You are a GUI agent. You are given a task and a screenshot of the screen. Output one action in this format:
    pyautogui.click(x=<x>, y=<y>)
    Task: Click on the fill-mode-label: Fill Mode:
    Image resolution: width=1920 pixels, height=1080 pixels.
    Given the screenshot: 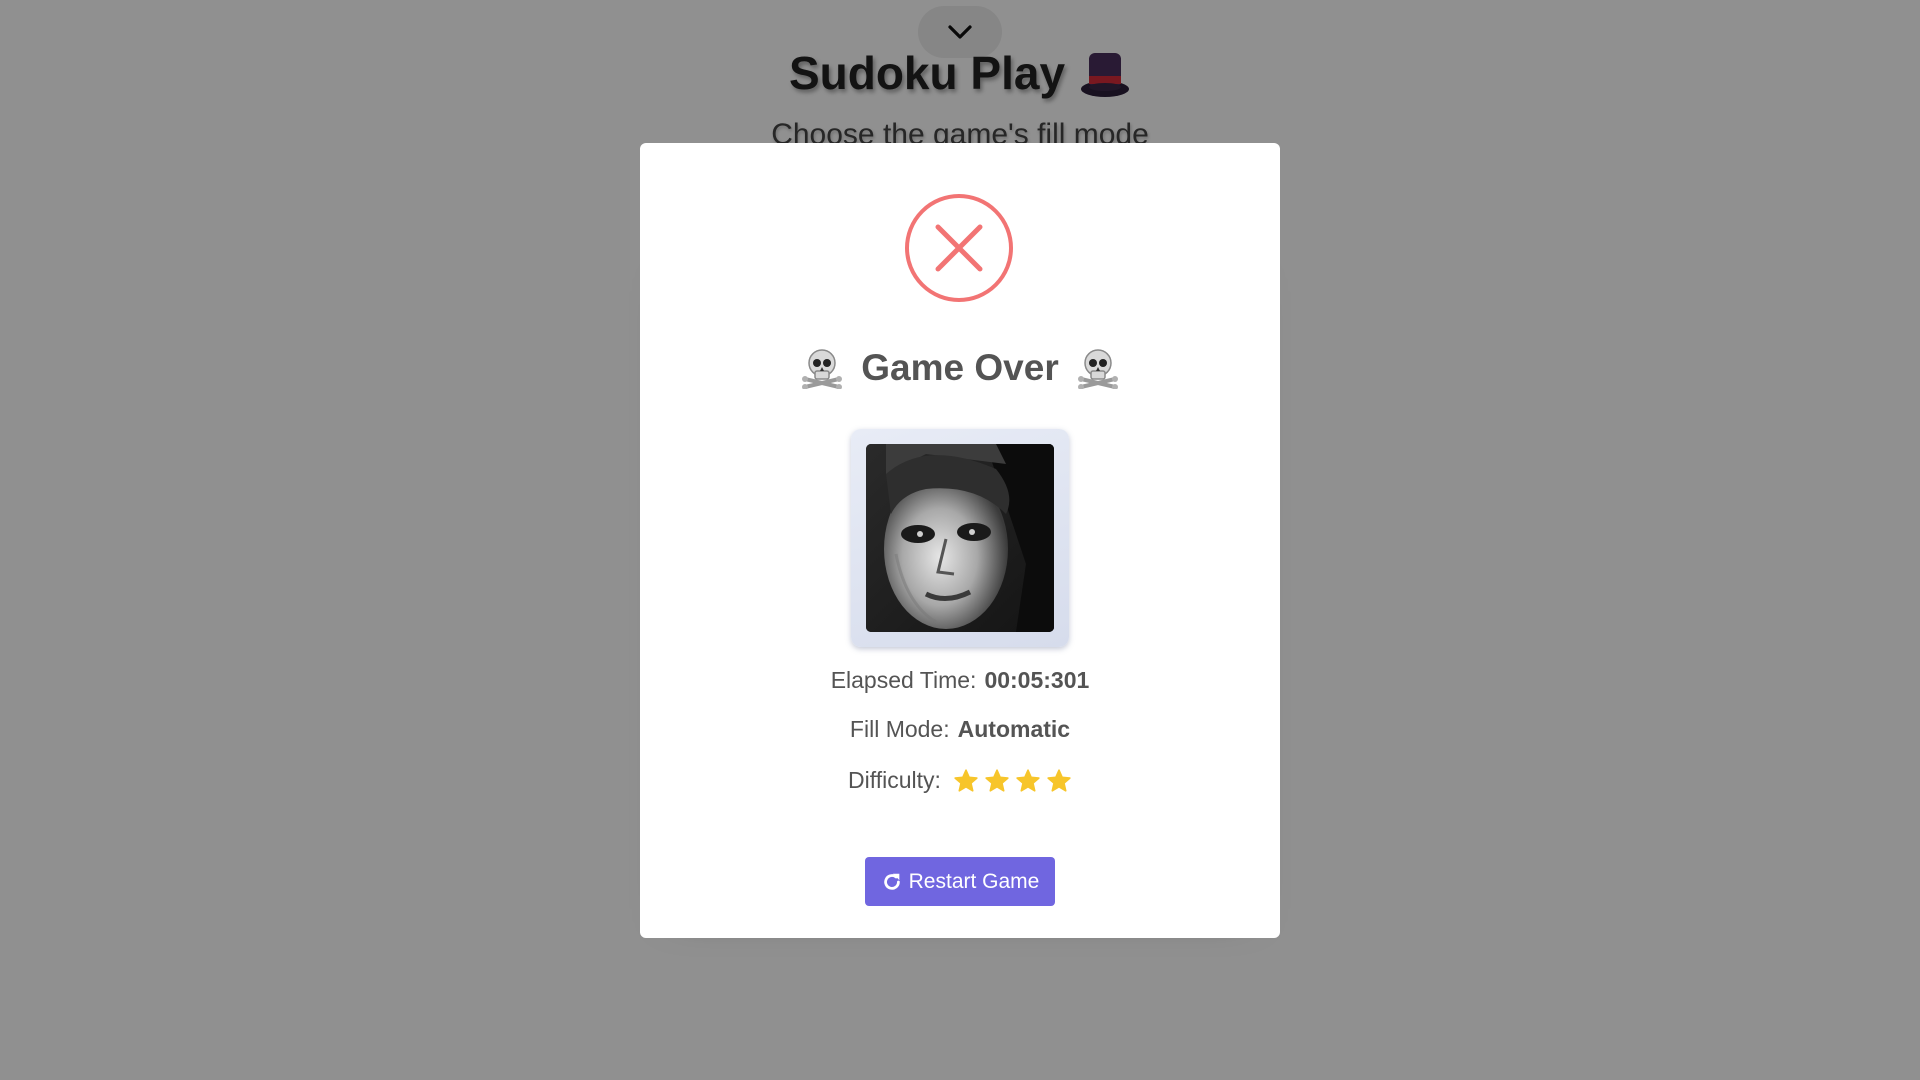 What is the action you would take?
    pyautogui.click(x=899, y=729)
    